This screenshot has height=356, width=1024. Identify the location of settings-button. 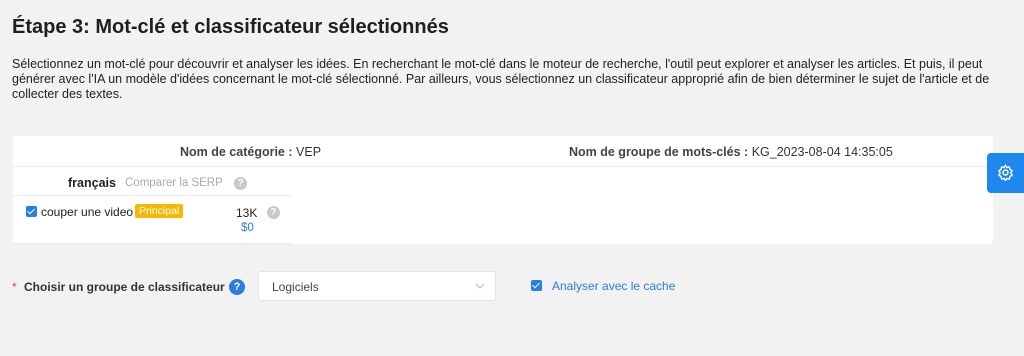
(1005, 173).